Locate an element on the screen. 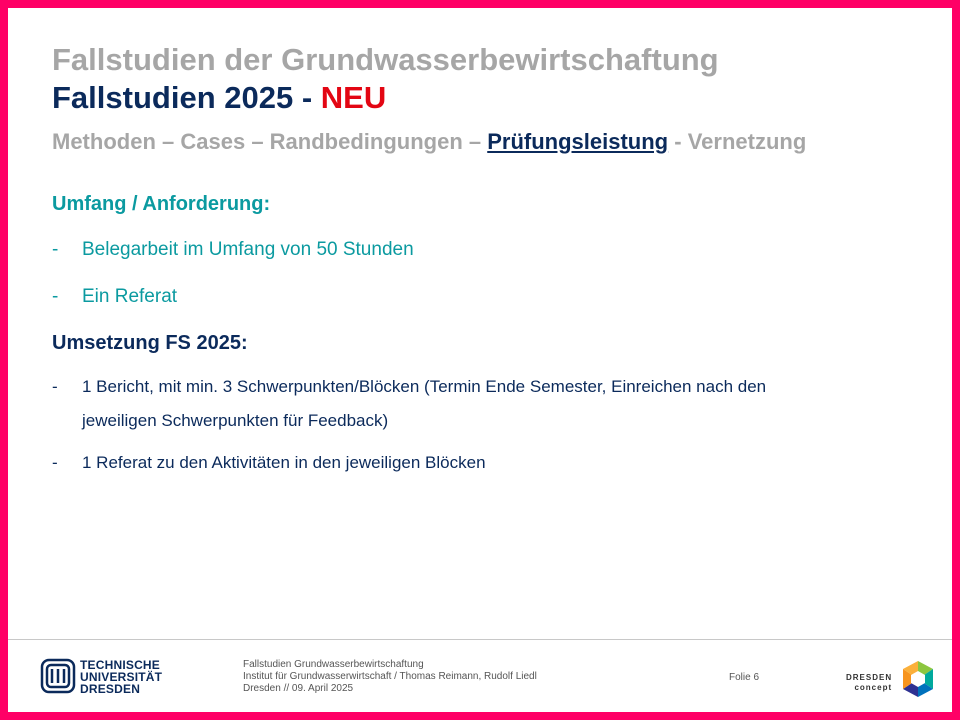 Image resolution: width=960 pixels, height=720 pixels. university-name-line: DRESDEN is located at coordinates (110, 689).